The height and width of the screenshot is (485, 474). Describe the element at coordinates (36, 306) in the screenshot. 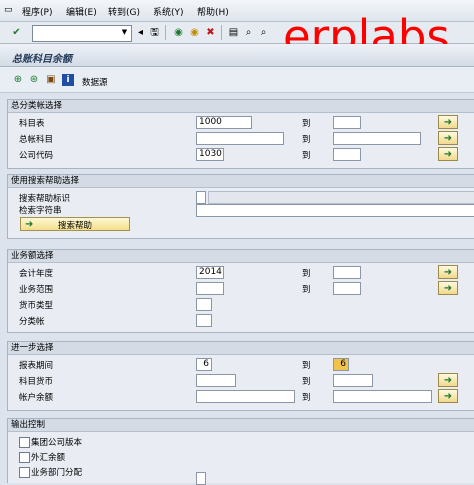

I see `label-currency-type: 货币类型` at that location.